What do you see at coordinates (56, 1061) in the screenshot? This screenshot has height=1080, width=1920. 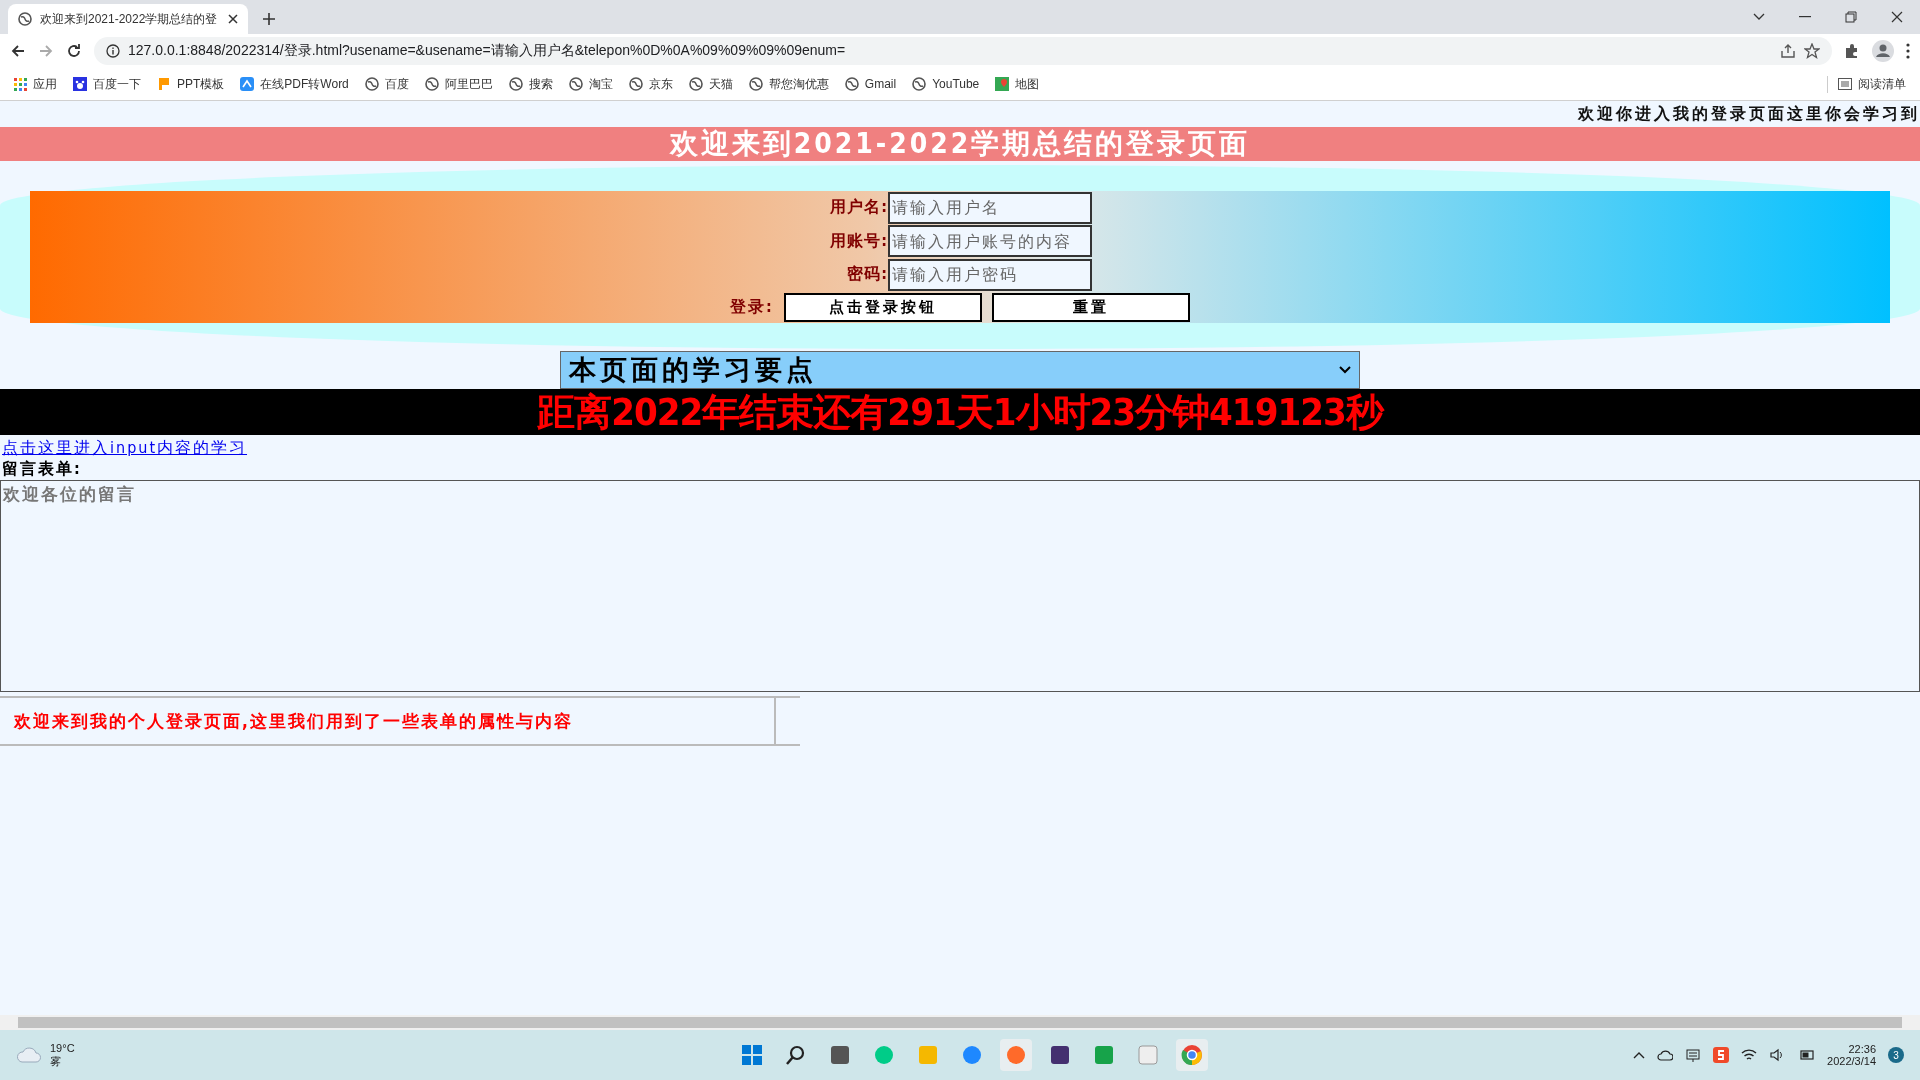 I see `weather-text: 雾` at bounding box center [56, 1061].